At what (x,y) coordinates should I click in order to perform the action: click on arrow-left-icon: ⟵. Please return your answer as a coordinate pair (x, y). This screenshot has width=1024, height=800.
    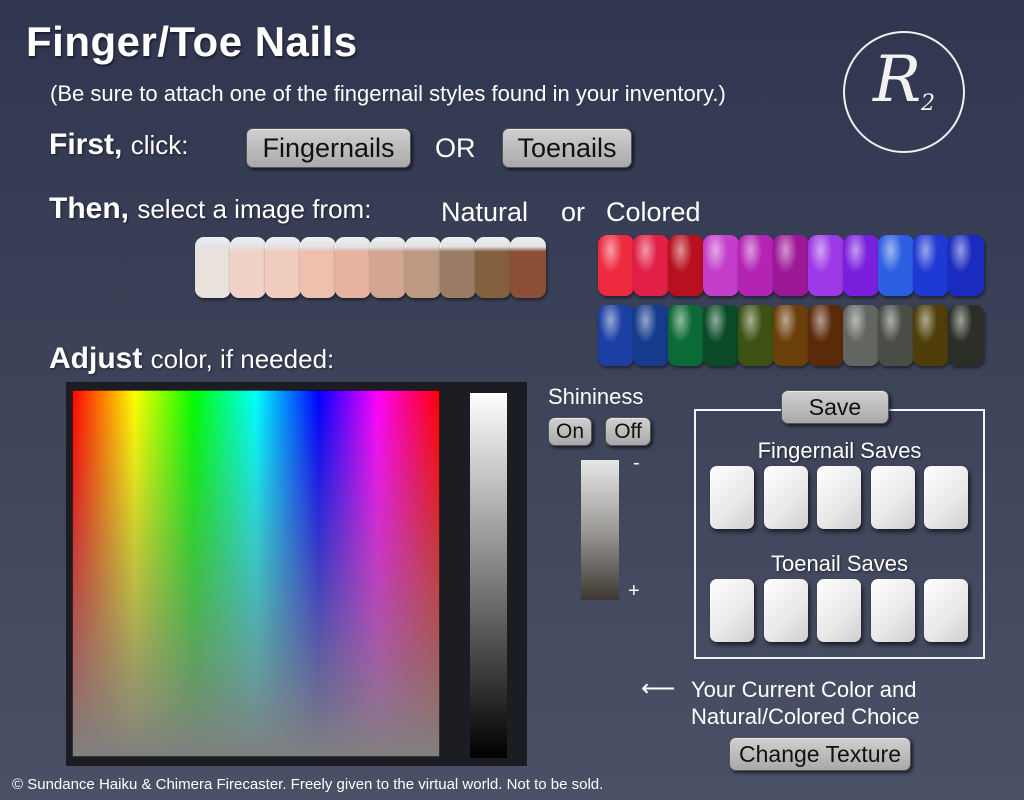
    Looking at the image, I should click on (658, 688).